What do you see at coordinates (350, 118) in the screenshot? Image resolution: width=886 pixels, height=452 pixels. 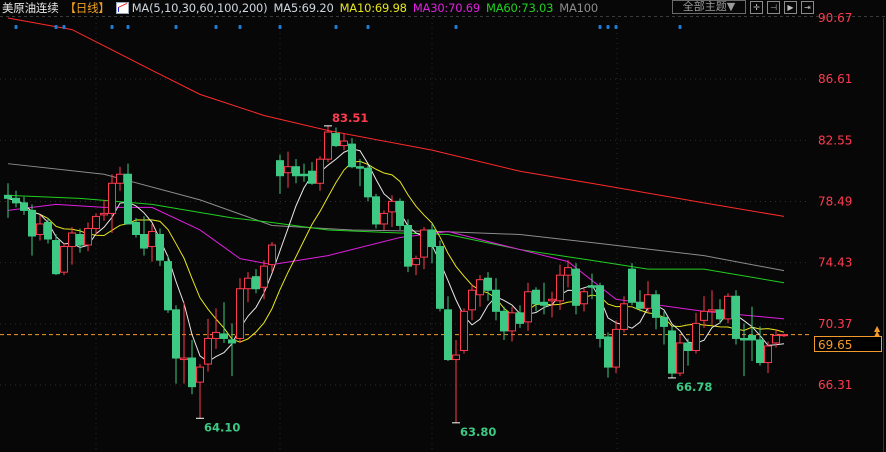 I see `high-label: 83.51` at bounding box center [350, 118].